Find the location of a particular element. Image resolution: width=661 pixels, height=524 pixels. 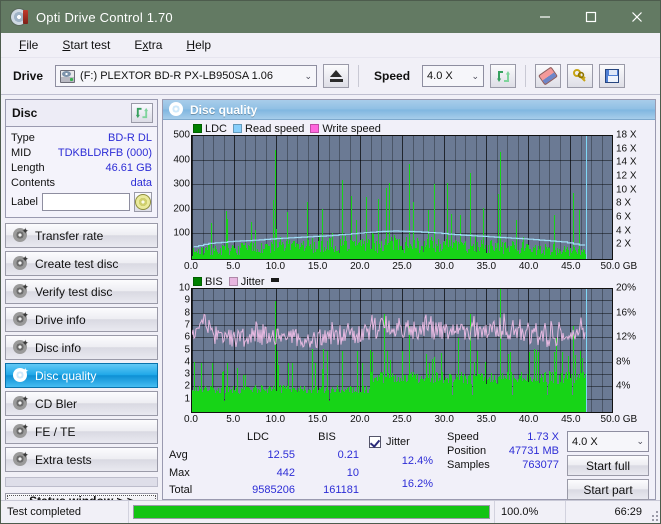

resize-grip is located at coordinates (654, 517).